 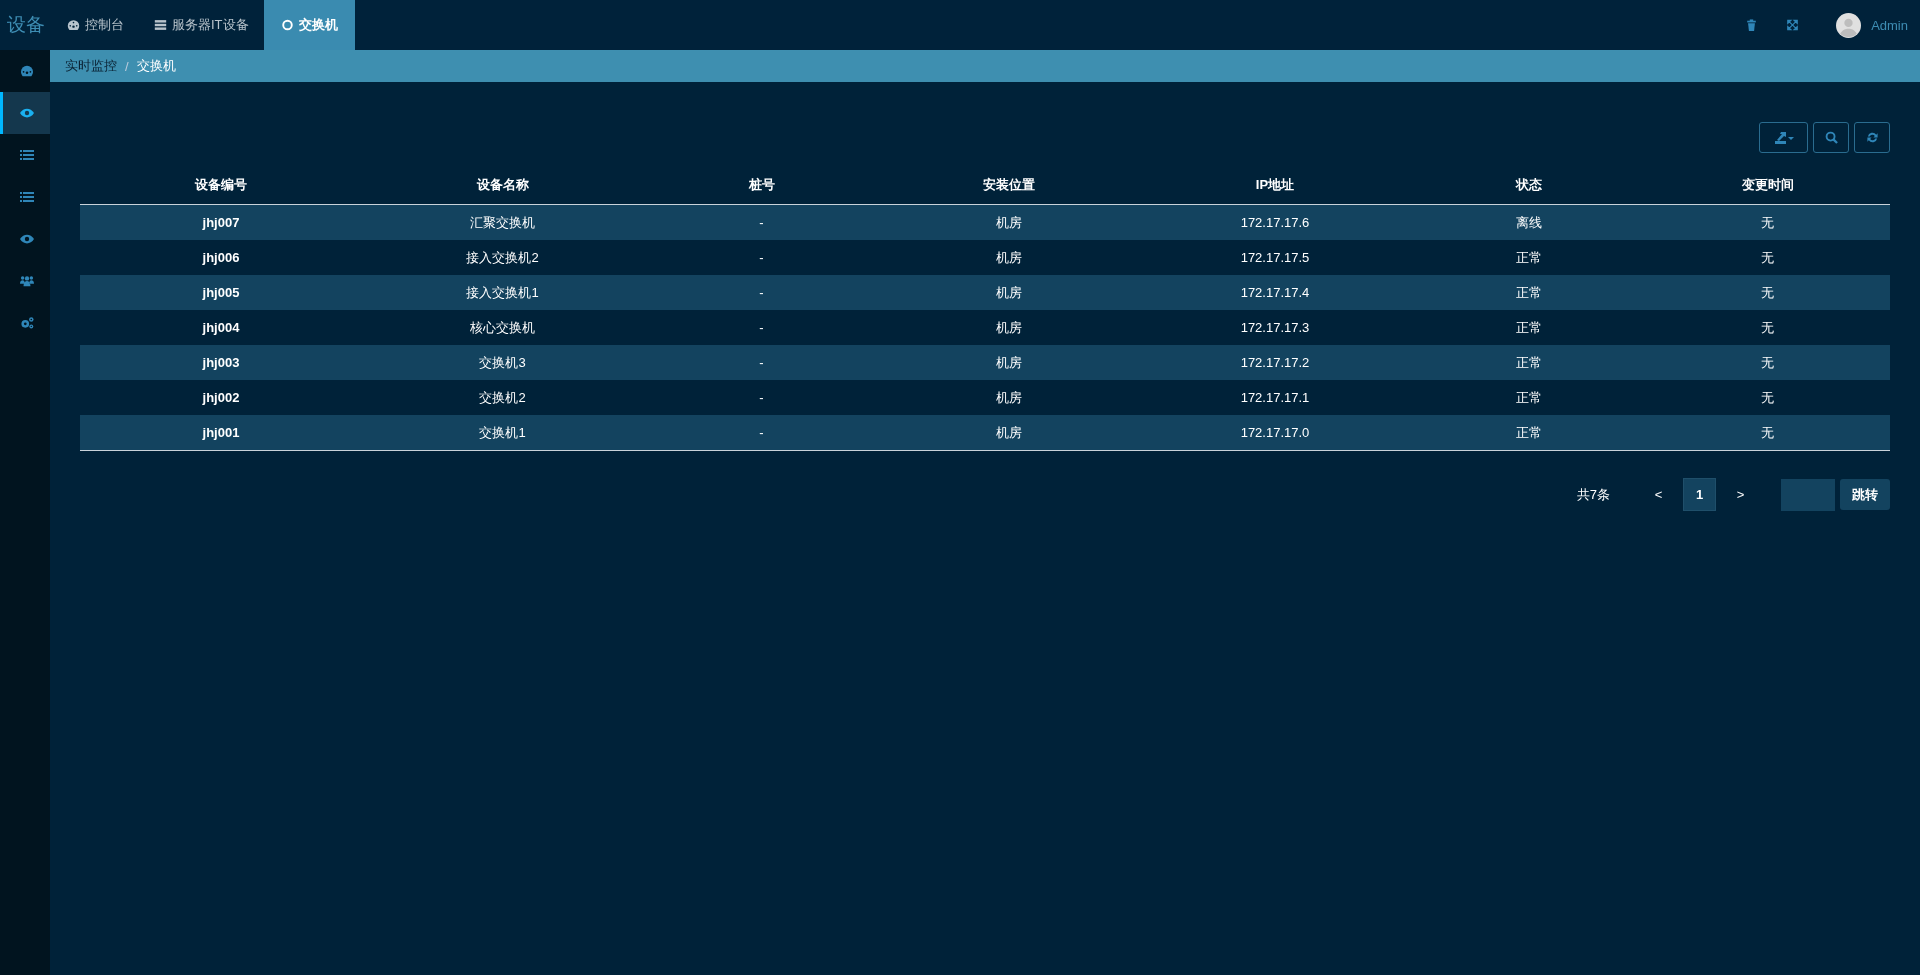 I want to click on table-cell-text: 汇聚交换机, so click(x=502, y=222).